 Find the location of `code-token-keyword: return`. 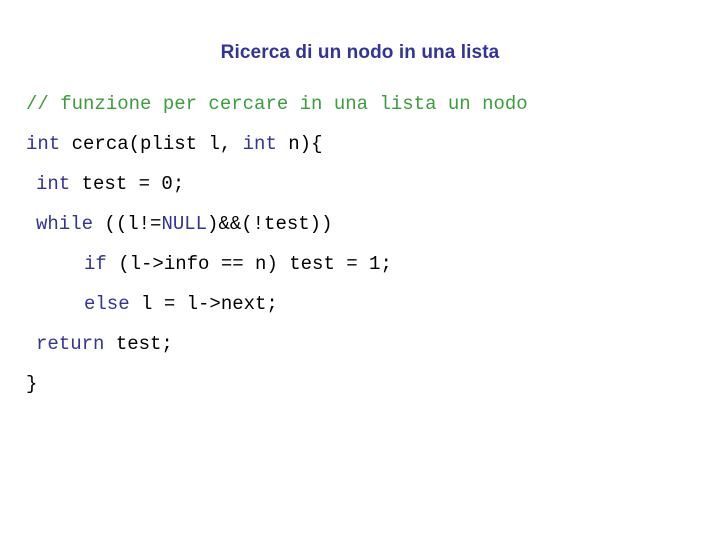

code-token-keyword: return is located at coordinates (70, 344).